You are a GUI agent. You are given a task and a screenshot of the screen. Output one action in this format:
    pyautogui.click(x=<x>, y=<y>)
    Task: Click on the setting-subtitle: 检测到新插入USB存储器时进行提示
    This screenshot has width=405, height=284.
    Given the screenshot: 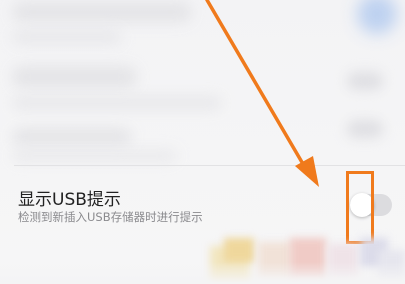 What is the action you would take?
    pyautogui.click(x=110, y=217)
    